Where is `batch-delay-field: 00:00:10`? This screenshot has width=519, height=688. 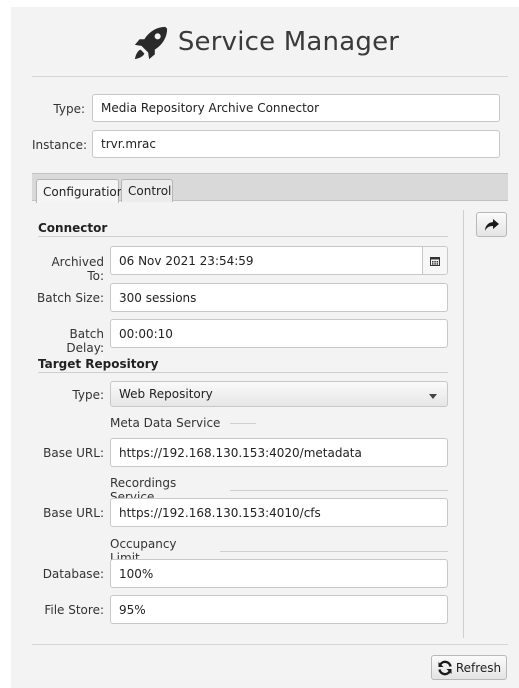
batch-delay-field: 00:00:10 is located at coordinates (279, 333).